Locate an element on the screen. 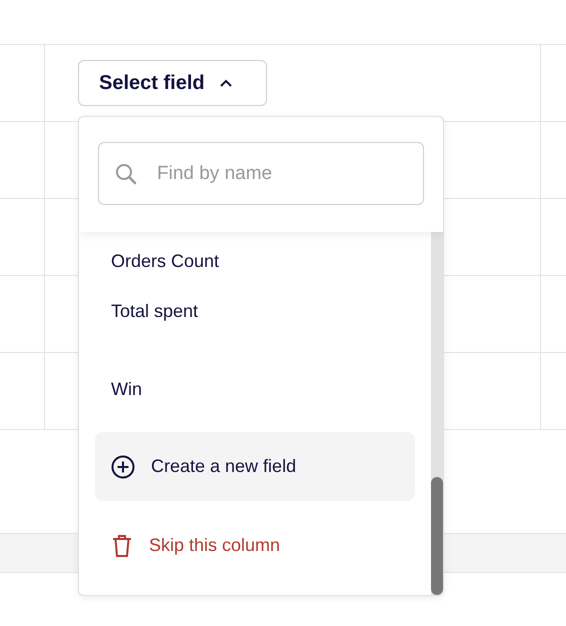  create-field-option: Create a new field is located at coordinates (255, 466).